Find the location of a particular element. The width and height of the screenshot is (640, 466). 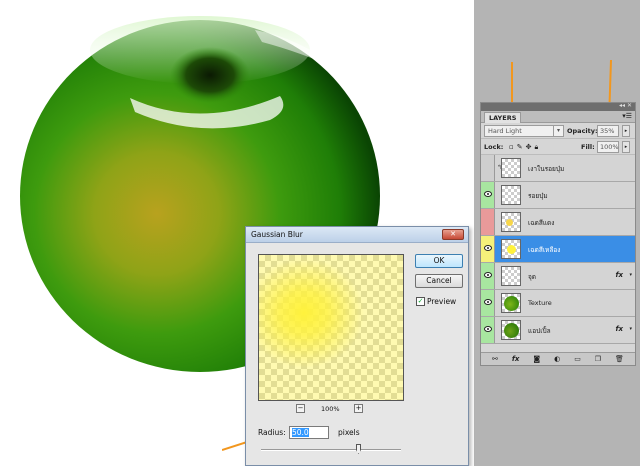

dialog-titlebar: Gaussian Blur ✕ is located at coordinates (357, 235).